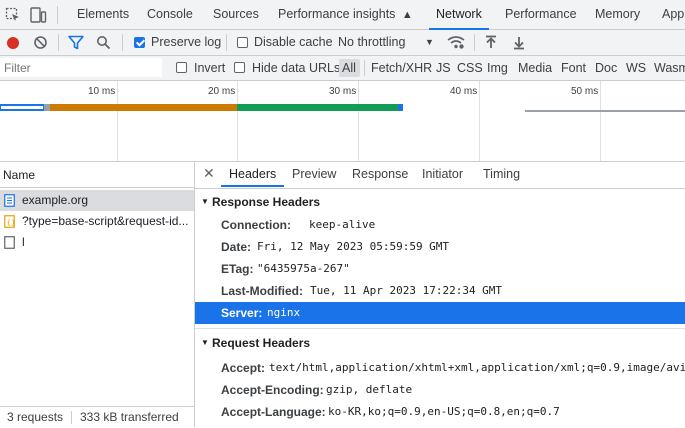 The height and width of the screenshot is (428, 685). I want to click on request-name: l, so click(23, 242).